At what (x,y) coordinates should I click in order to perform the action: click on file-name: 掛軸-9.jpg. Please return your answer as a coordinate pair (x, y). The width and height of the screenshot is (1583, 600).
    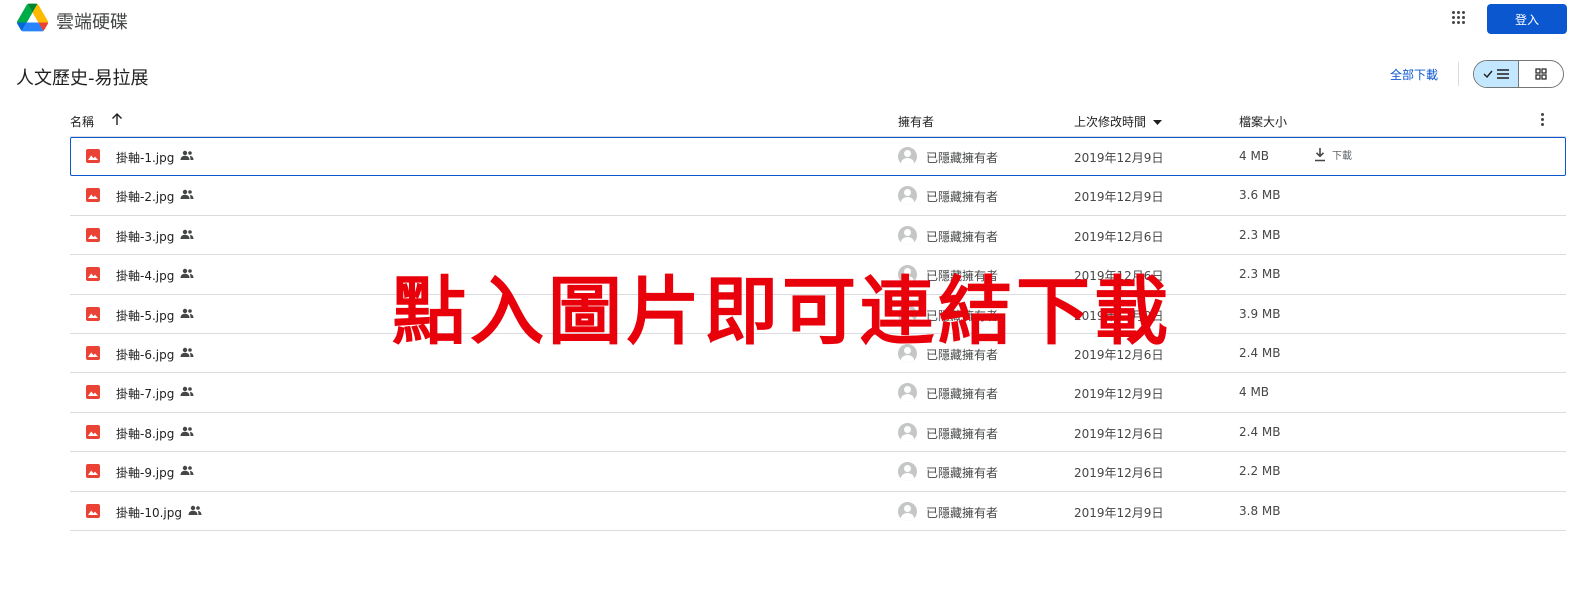
    Looking at the image, I should click on (145, 472).